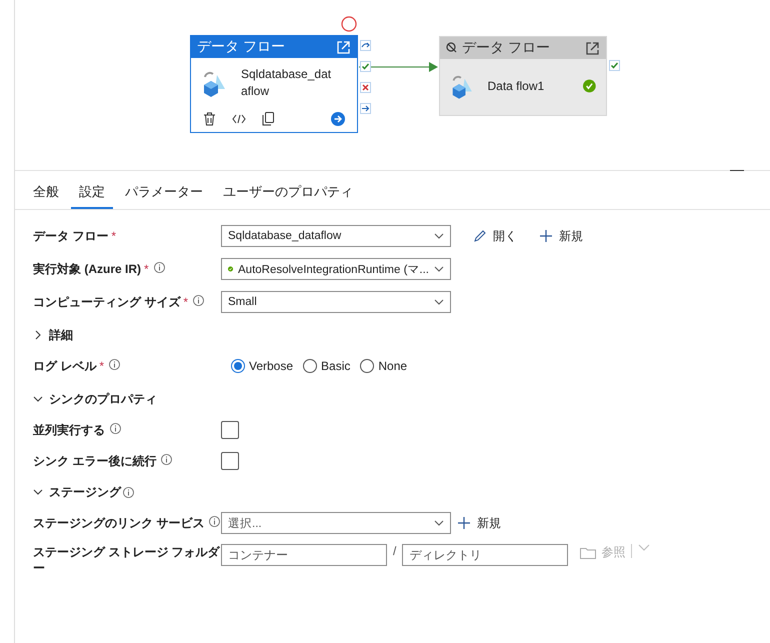 Image resolution: width=770 pixels, height=643 pixels. Describe the element at coordinates (517, 86) in the screenshot. I see `node-name: Data flow1` at that location.